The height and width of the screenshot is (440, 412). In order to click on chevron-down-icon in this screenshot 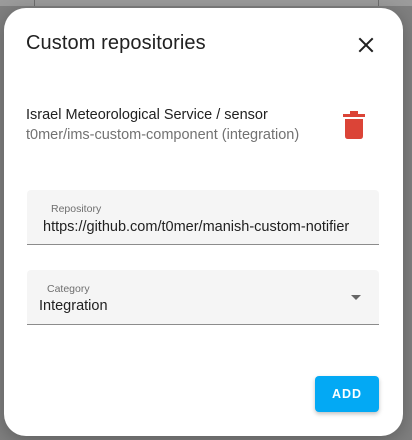, I will do `click(356, 297)`.